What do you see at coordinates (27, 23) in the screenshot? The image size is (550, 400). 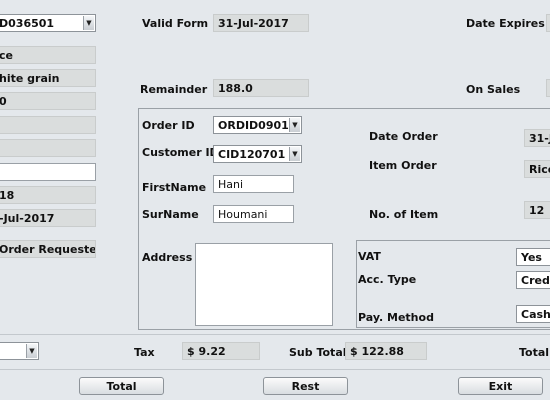 I see `invoice-id-value: D036501` at bounding box center [27, 23].